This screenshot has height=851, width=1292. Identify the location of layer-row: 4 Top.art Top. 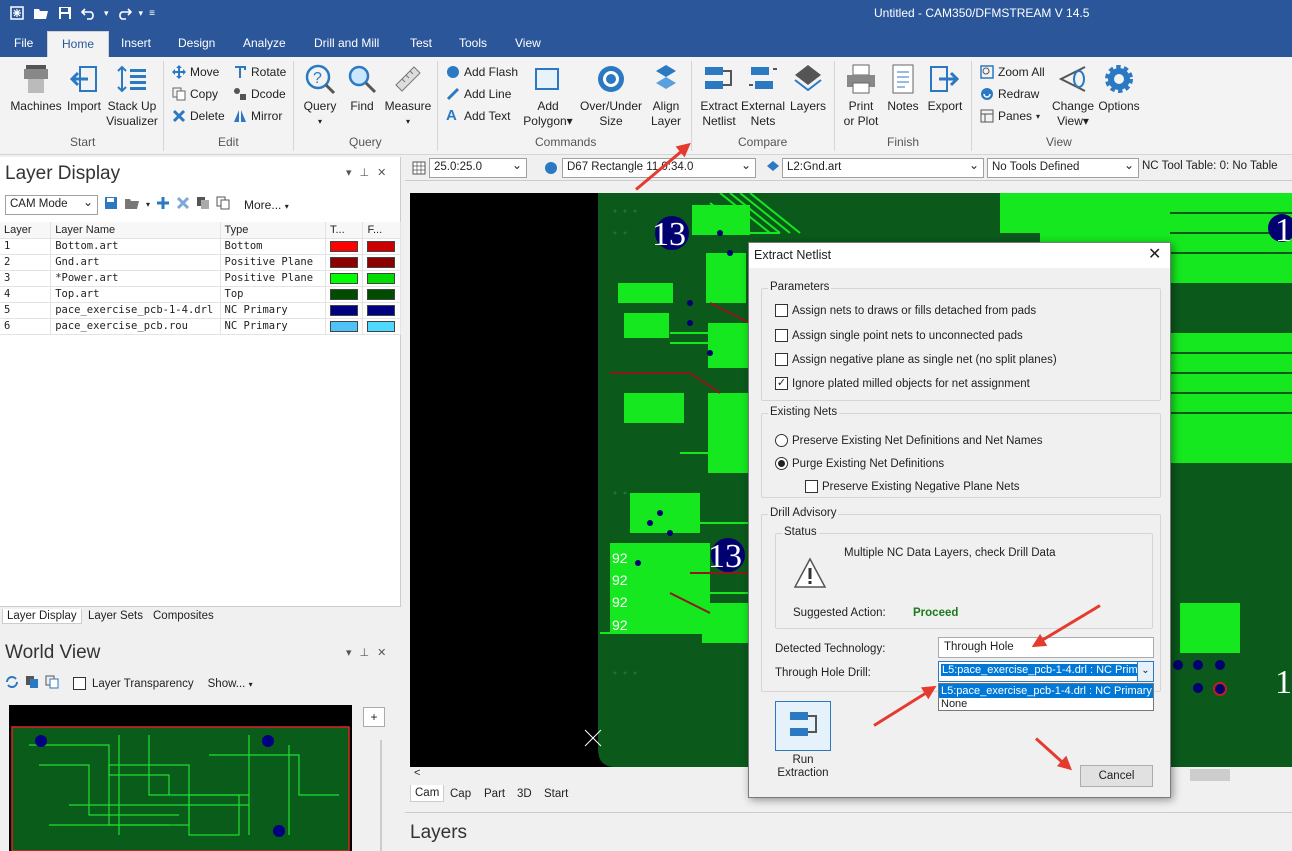
(200, 294).